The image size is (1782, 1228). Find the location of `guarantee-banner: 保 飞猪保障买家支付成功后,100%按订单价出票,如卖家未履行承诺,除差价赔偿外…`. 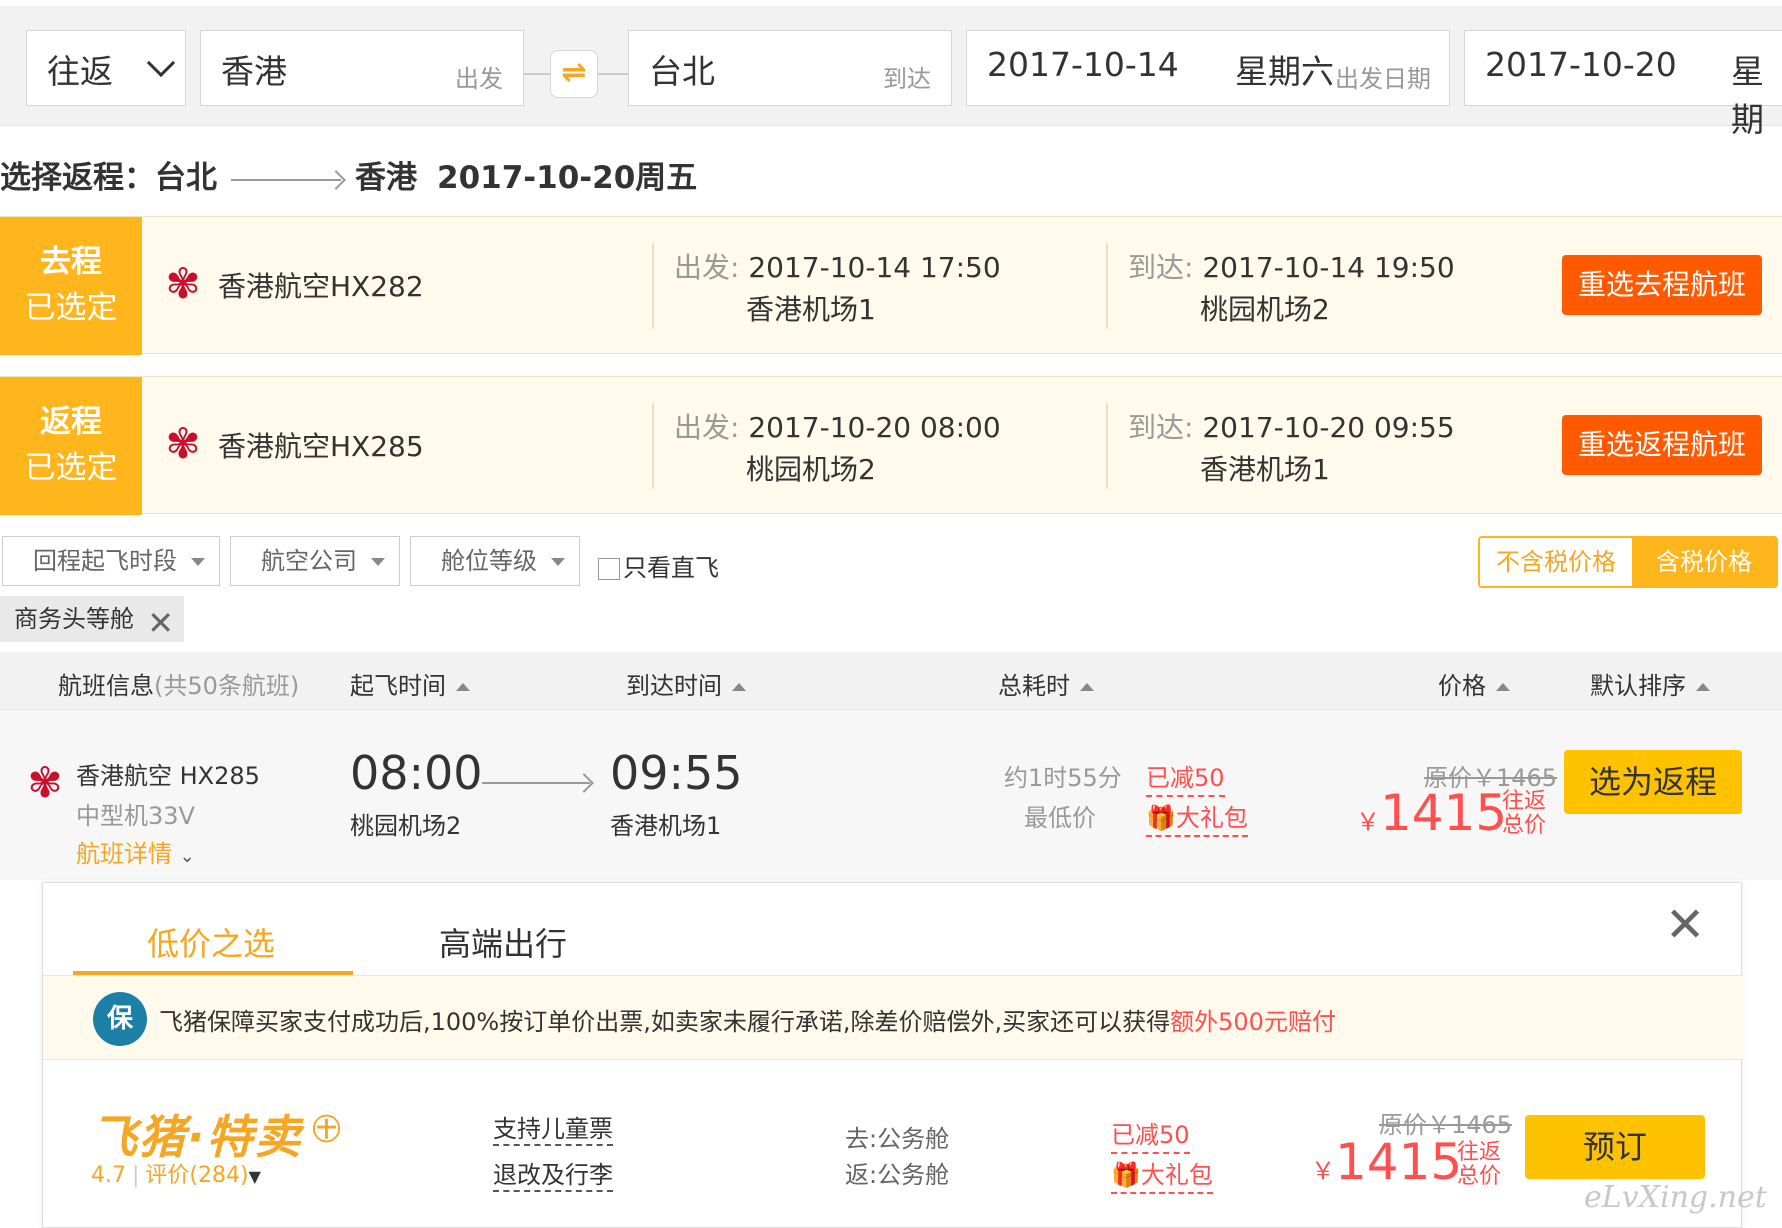

guarantee-banner: 保 飞猪保障买家支付成功后,100%按订单价出票,如卖家未履行承诺,除差价赔偿外… is located at coordinates (893, 1018).